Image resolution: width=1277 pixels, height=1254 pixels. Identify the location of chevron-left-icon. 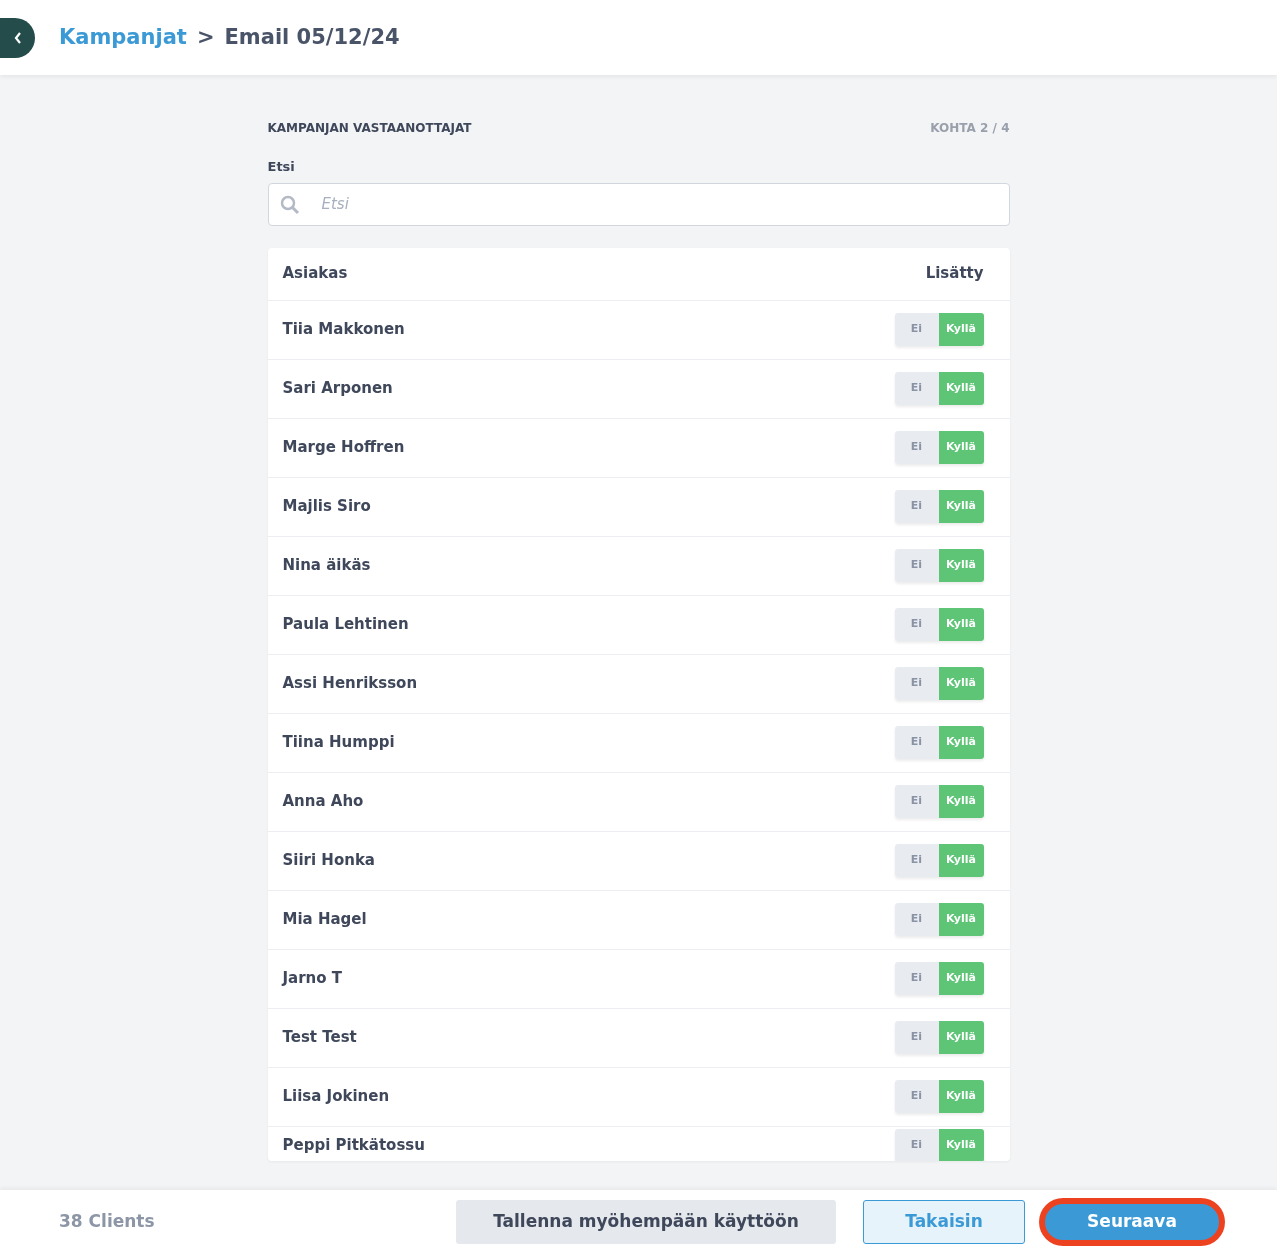
(17, 37).